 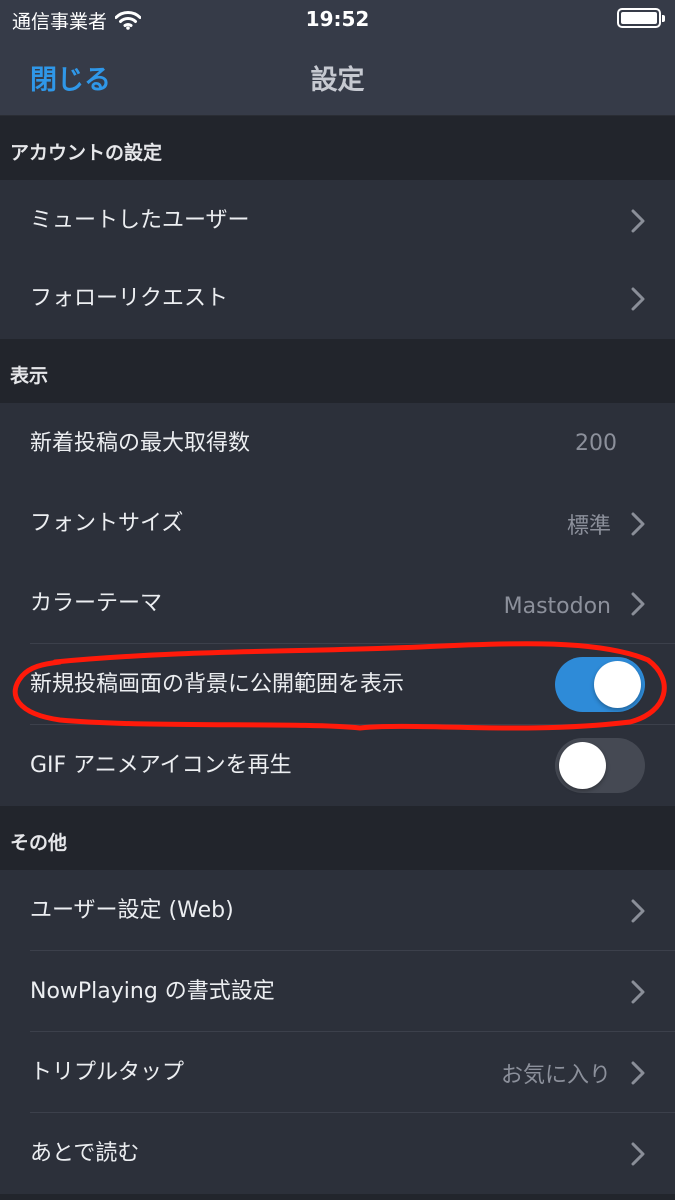 I want to click on row-visibility-background: 新規投稿画面の背景に公開範囲を表示, so click(x=337, y=684).